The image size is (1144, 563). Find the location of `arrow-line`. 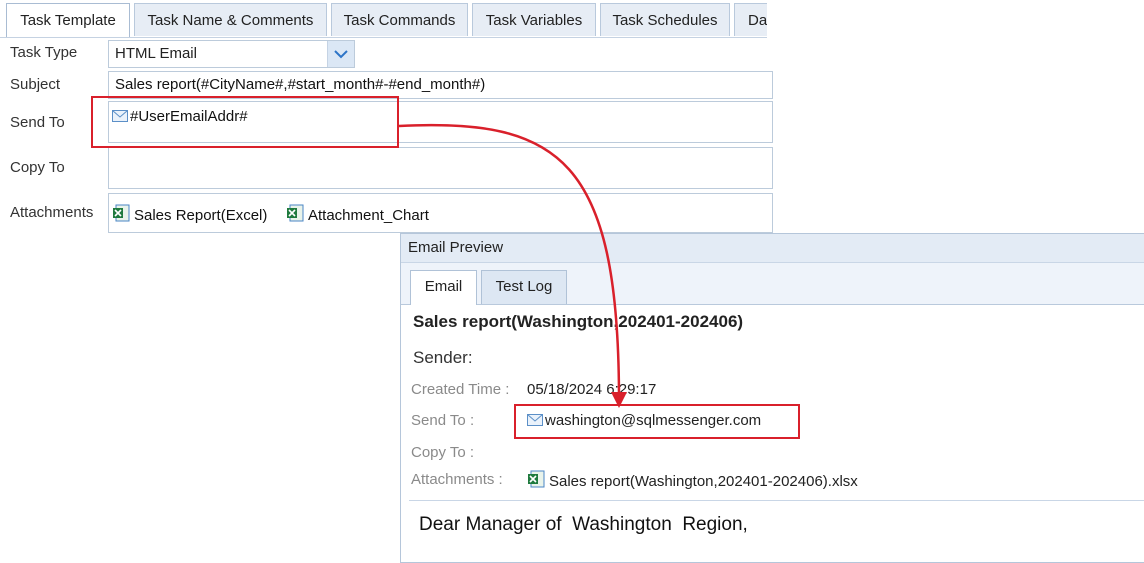

arrow-line is located at coordinates (509, 259).